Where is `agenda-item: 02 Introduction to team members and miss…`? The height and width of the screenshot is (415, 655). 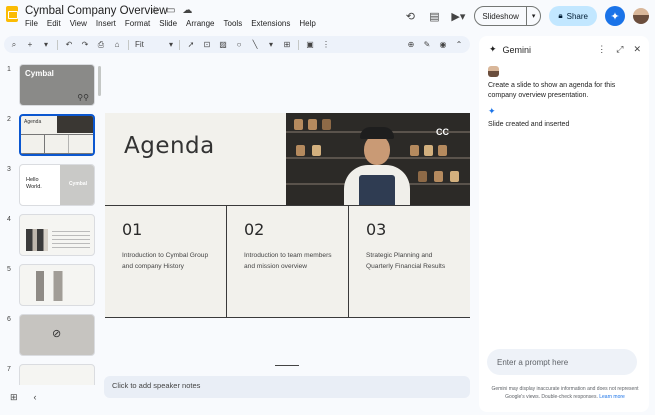 agenda-item: 02 Introduction to team members and miss… is located at coordinates (287, 261).